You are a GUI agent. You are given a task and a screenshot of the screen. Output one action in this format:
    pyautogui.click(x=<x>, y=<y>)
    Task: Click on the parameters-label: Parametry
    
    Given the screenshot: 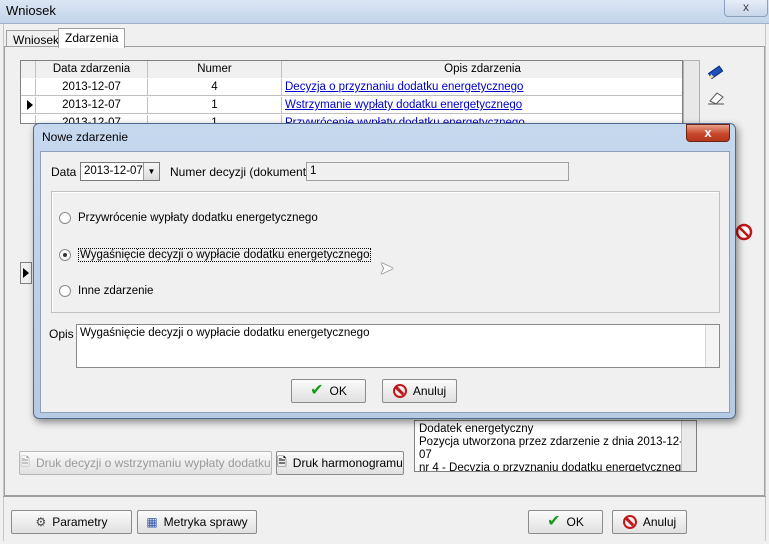 What is the action you would take?
    pyautogui.click(x=80, y=522)
    